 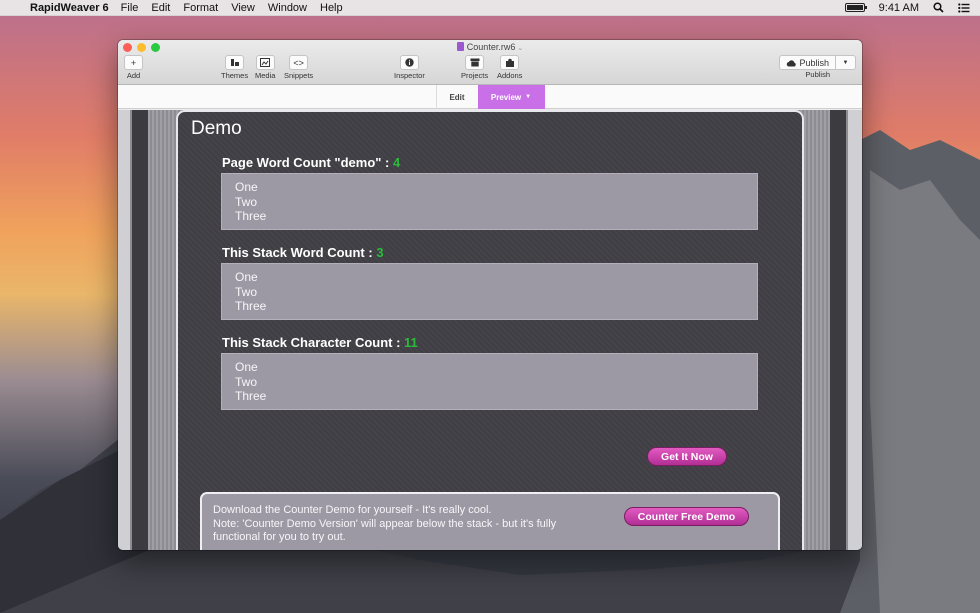 What do you see at coordinates (792, 62) in the screenshot?
I see `cloud-upload-icon` at bounding box center [792, 62].